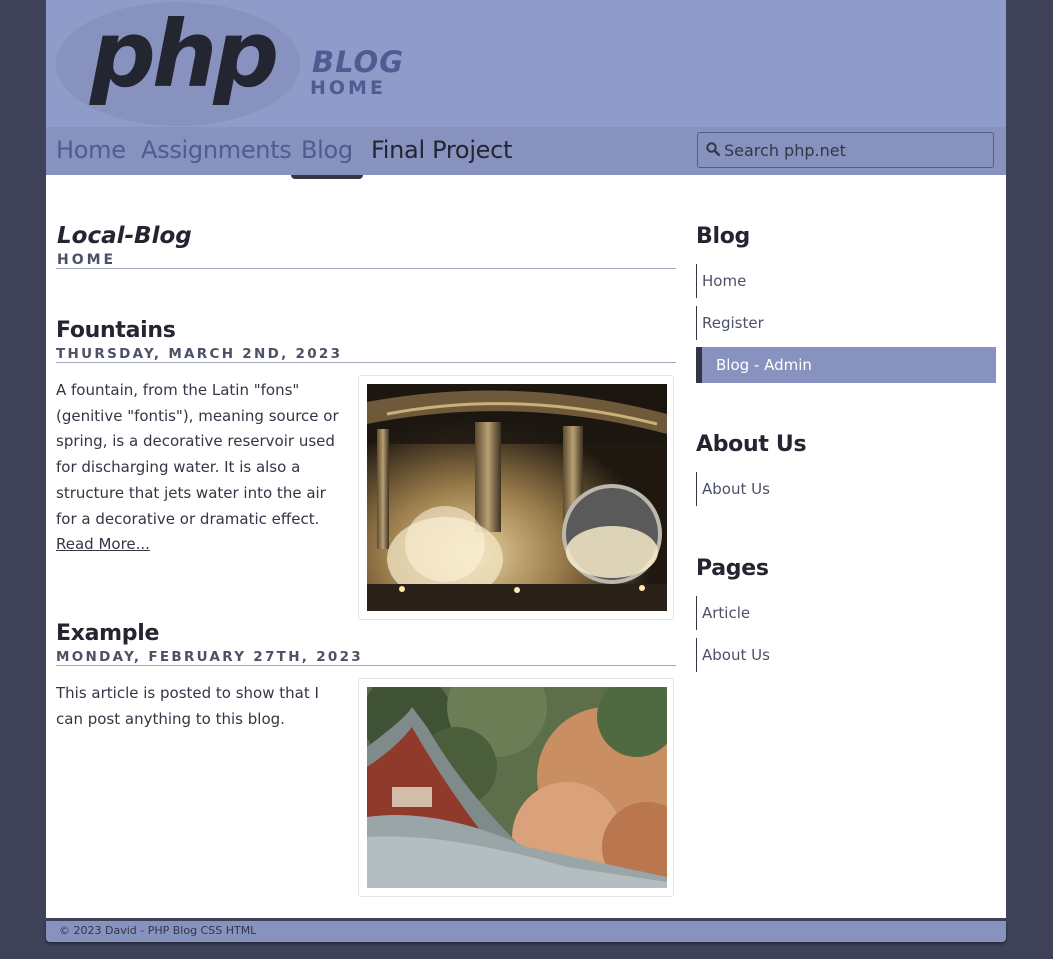  I want to click on search-input, so click(854, 150).